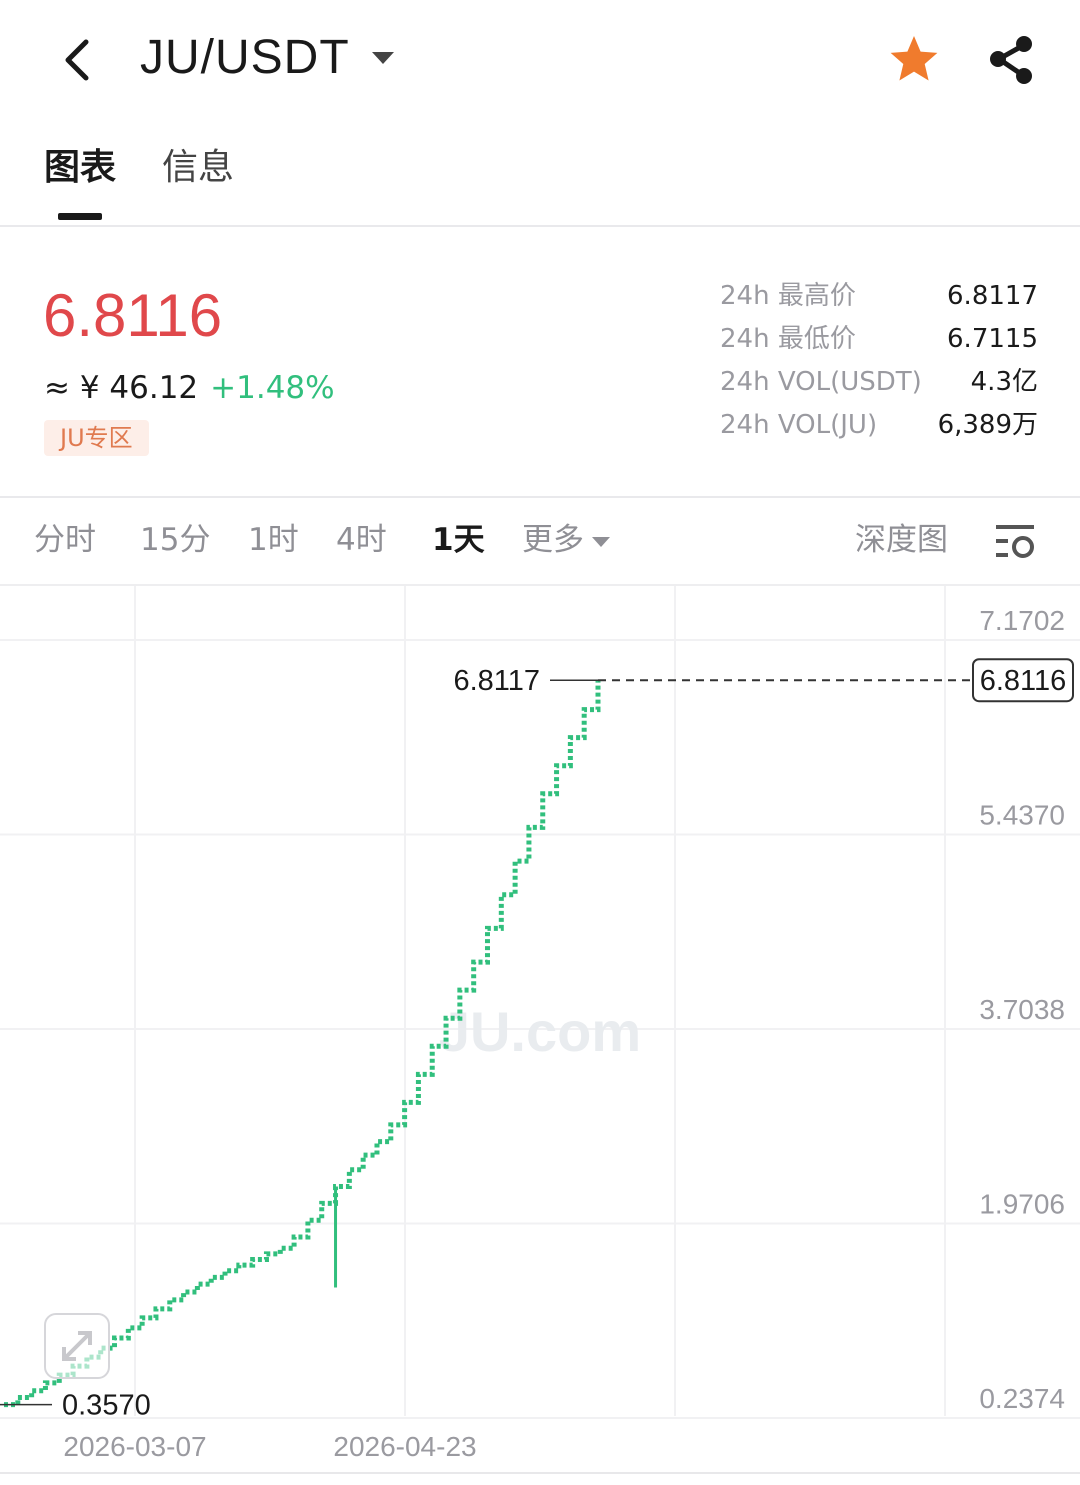 The width and height of the screenshot is (1080, 1485). Describe the element at coordinates (80, 216) in the screenshot. I see `active-tab-indicator` at that location.